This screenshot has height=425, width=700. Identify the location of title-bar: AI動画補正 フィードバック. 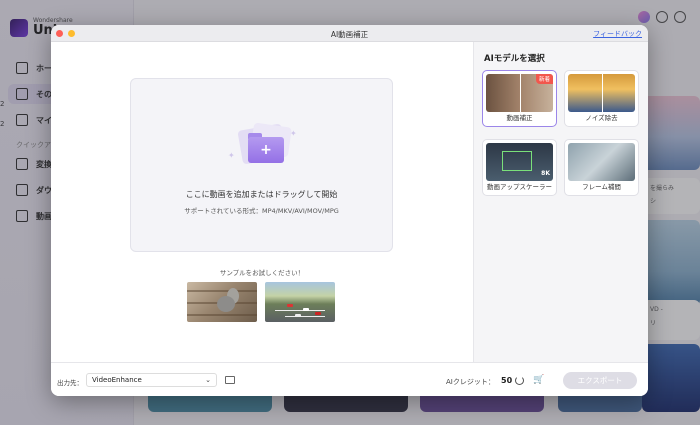
(349, 33).